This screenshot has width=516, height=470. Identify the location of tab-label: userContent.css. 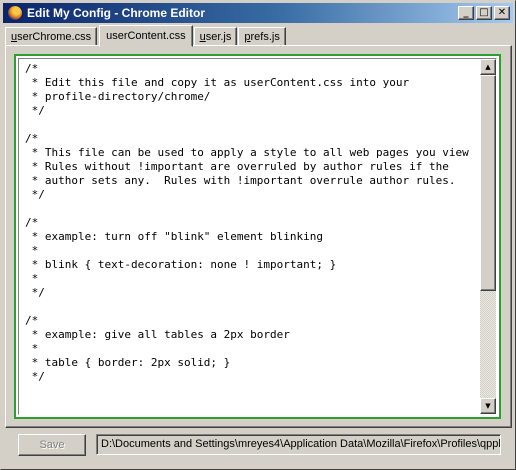
(146, 36).